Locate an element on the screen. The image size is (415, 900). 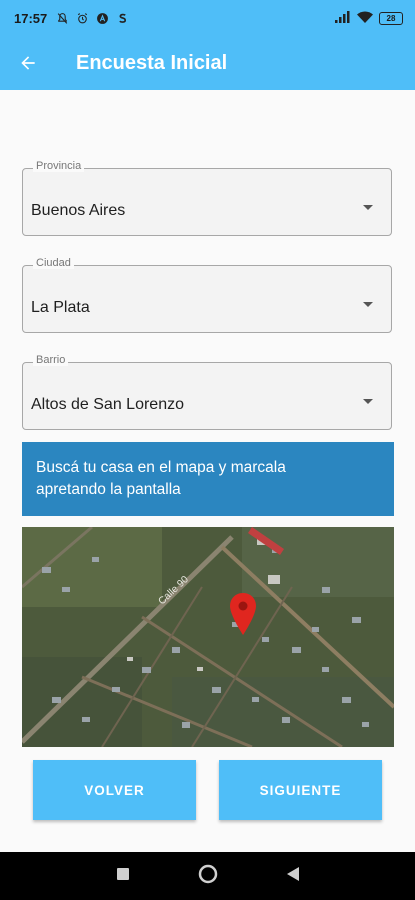
provincia-value: Buenos Aires is located at coordinates (78, 210).